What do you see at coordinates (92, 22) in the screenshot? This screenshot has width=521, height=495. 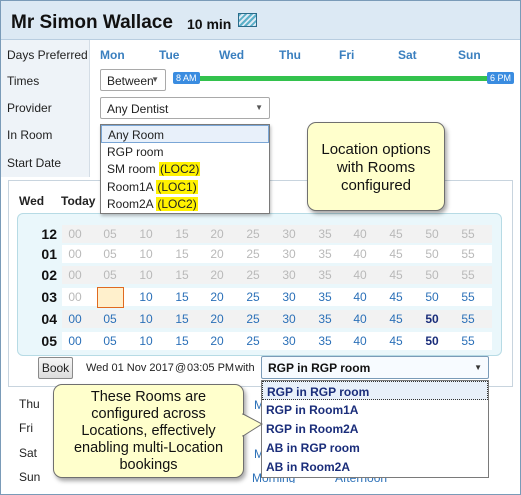 I see `patient-name: Mr Simon Wallace` at bounding box center [92, 22].